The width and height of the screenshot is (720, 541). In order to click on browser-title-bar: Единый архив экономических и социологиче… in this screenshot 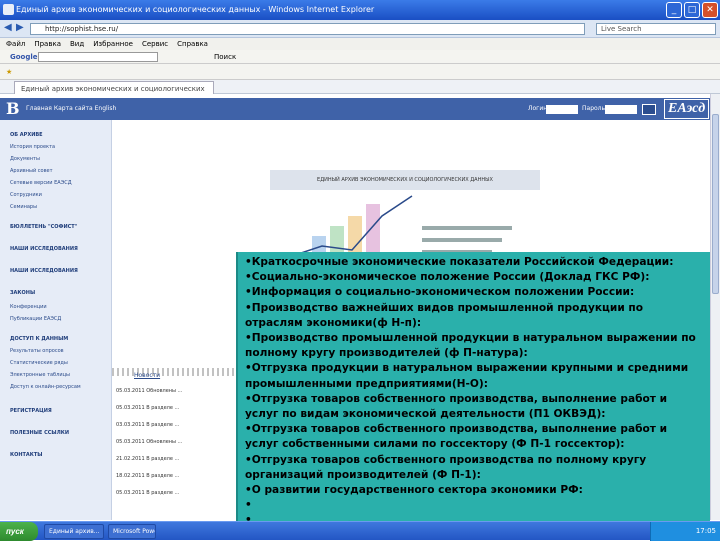, I will do `click(360, 10)`.